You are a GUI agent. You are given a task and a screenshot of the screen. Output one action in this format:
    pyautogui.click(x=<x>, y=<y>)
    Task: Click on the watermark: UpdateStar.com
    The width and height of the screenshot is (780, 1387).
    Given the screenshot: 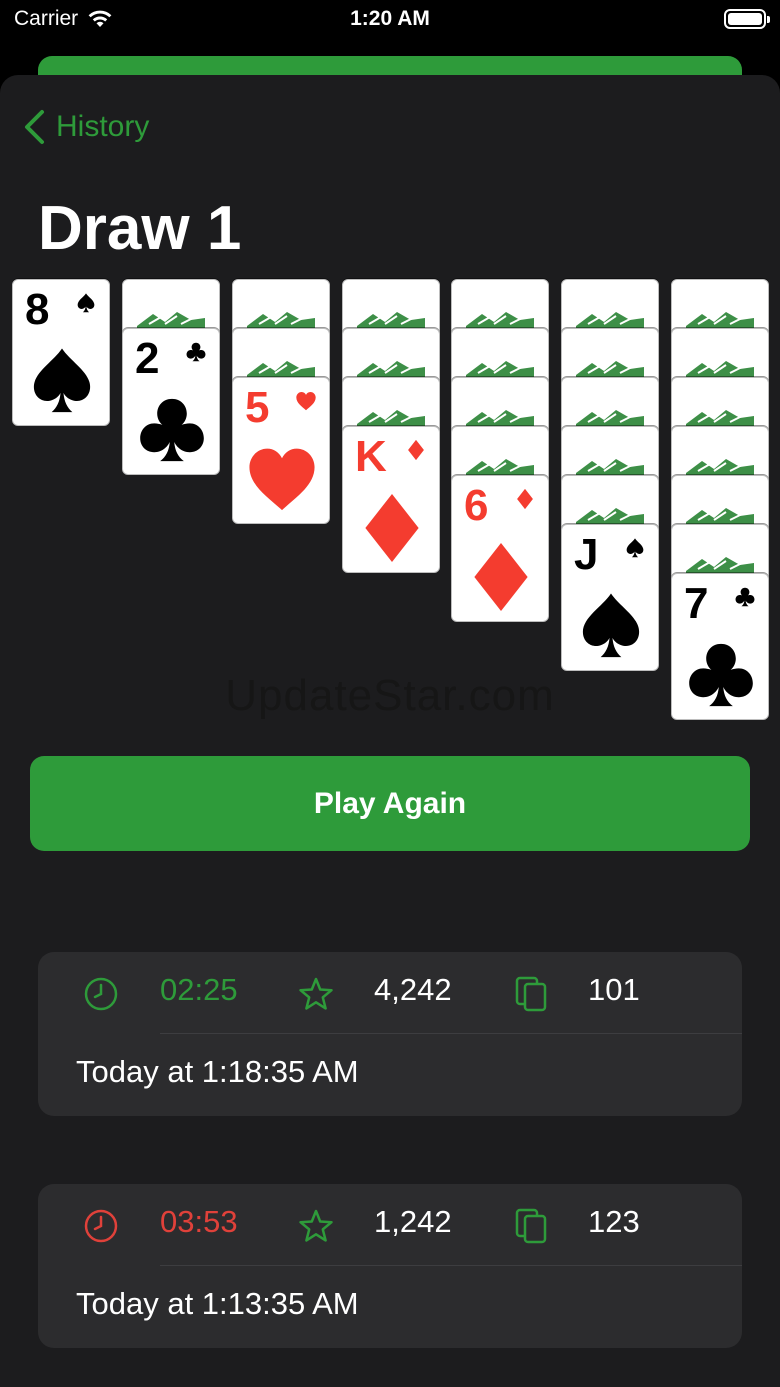 What is the action you would take?
    pyautogui.click(x=390, y=695)
    